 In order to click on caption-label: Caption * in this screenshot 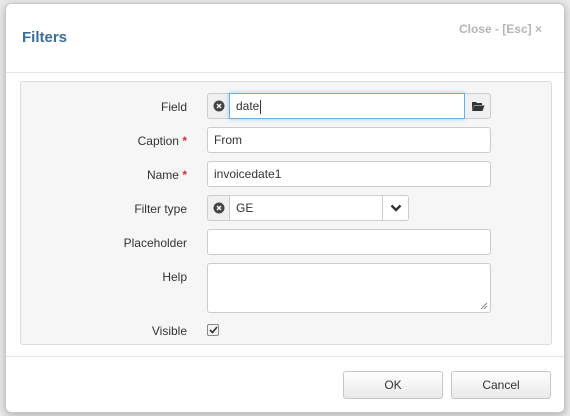, I will do `click(162, 141)`.